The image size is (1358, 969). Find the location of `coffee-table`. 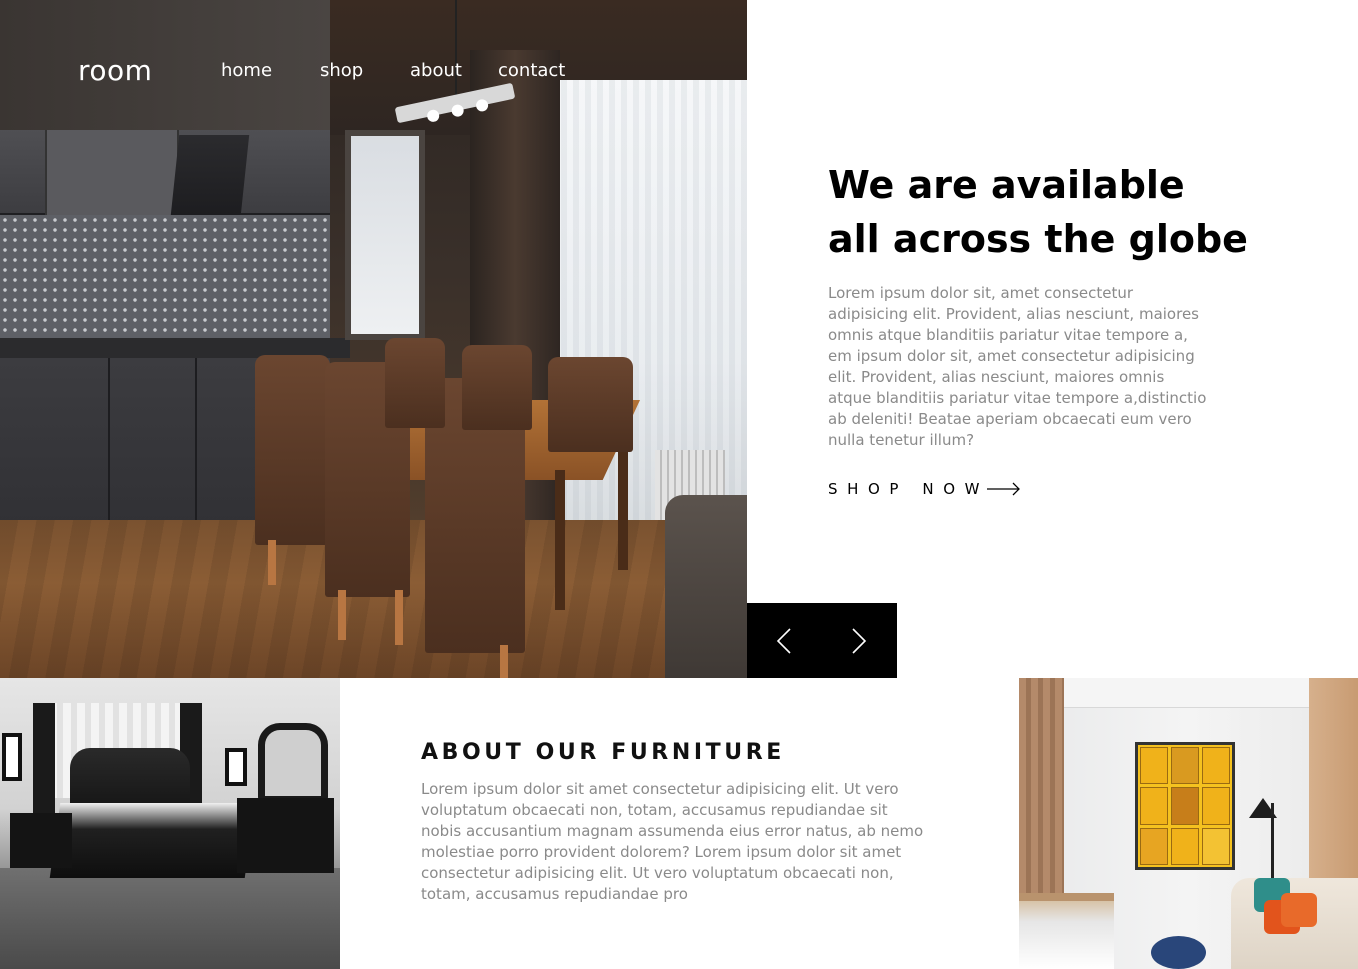

coffee-table is located at coordinates (1178, 952).